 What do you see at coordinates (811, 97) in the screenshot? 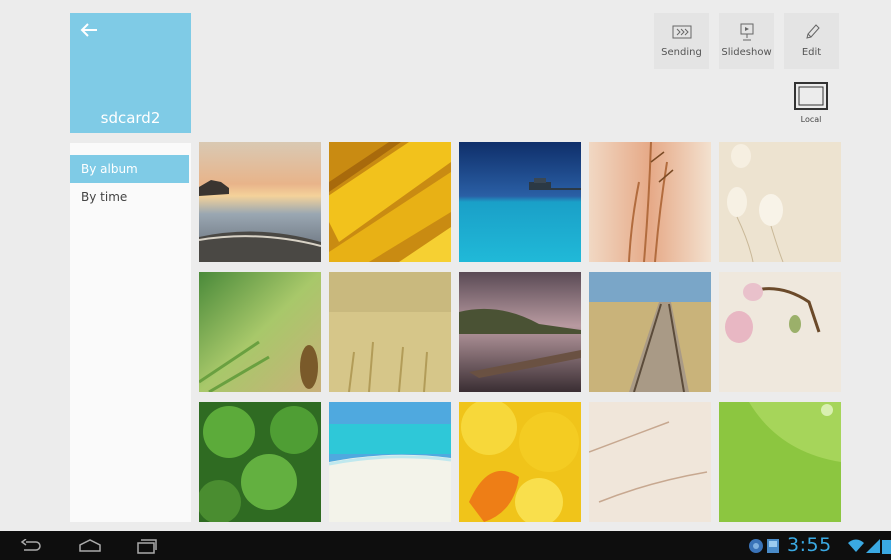
I see `storage-frame-icon` at bounding box center [811, 97].